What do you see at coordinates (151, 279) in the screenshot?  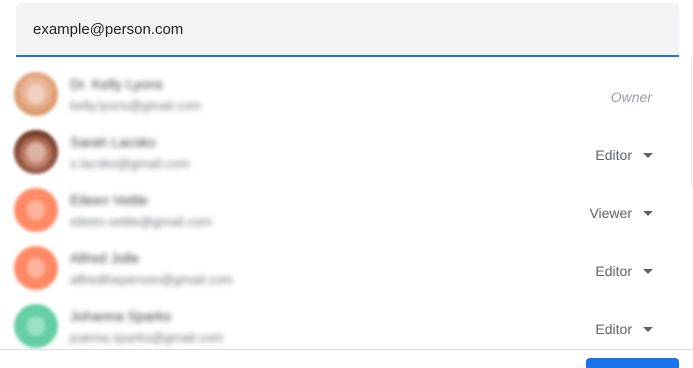 I see `person-email: alfredtheperson@gmail.com` at bounding box center [151, 279].